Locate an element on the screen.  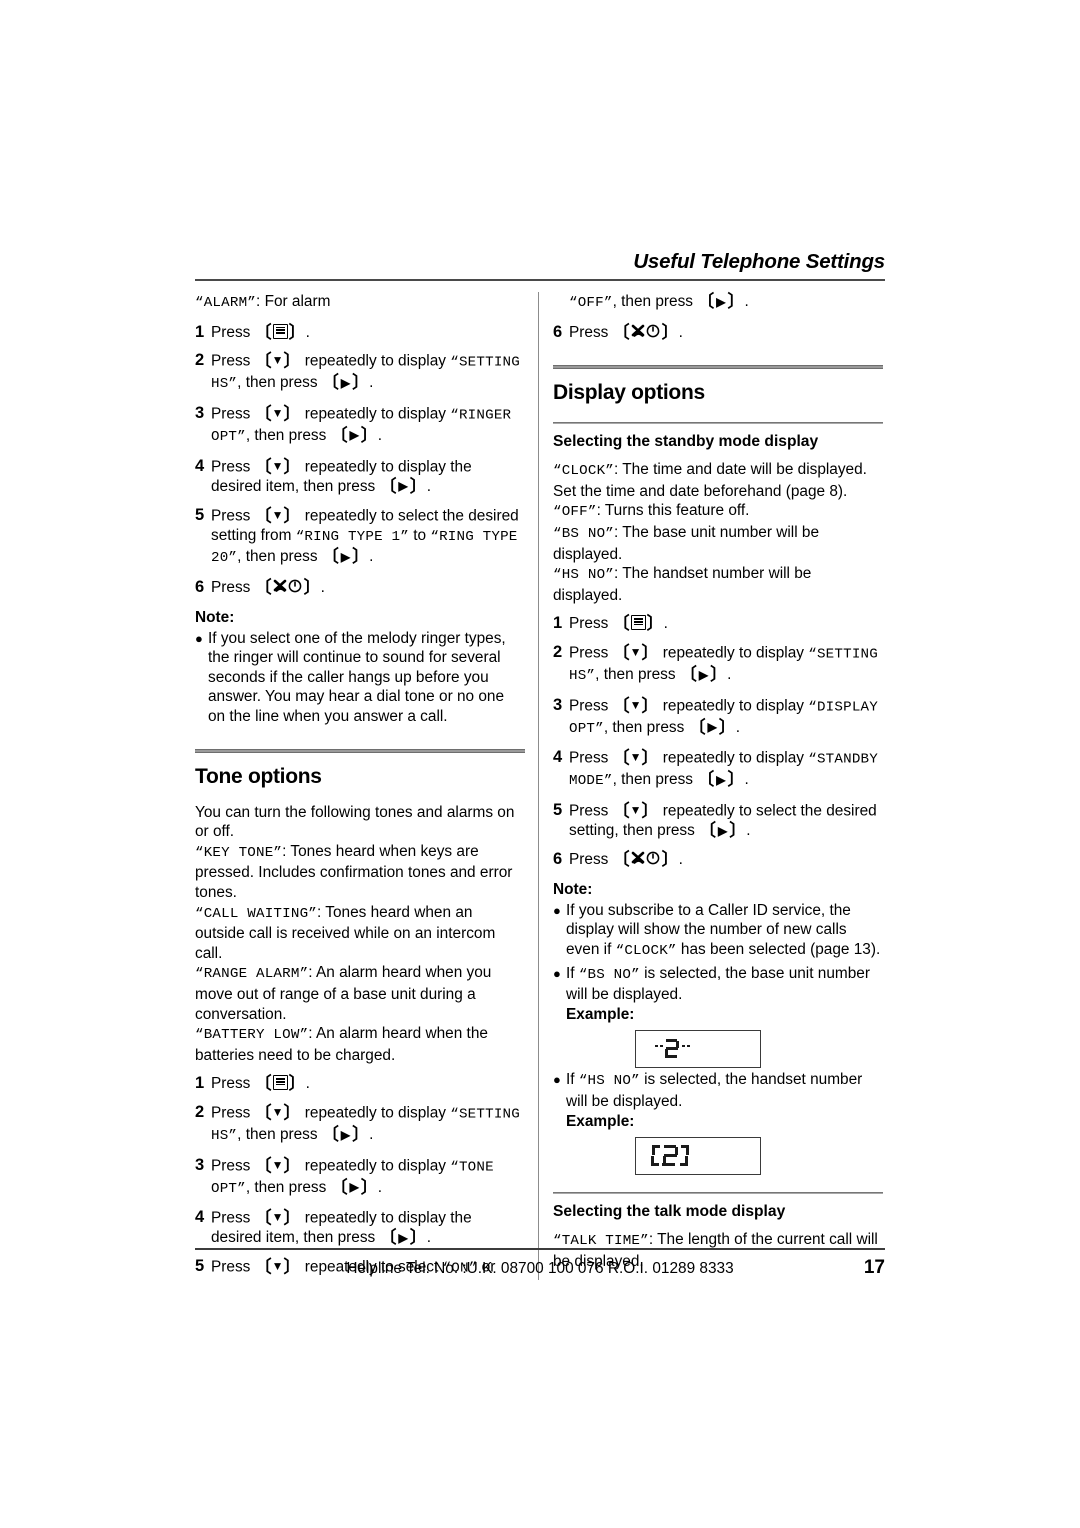
lcd-term: “OFF” is located at coordinates (575, 512).